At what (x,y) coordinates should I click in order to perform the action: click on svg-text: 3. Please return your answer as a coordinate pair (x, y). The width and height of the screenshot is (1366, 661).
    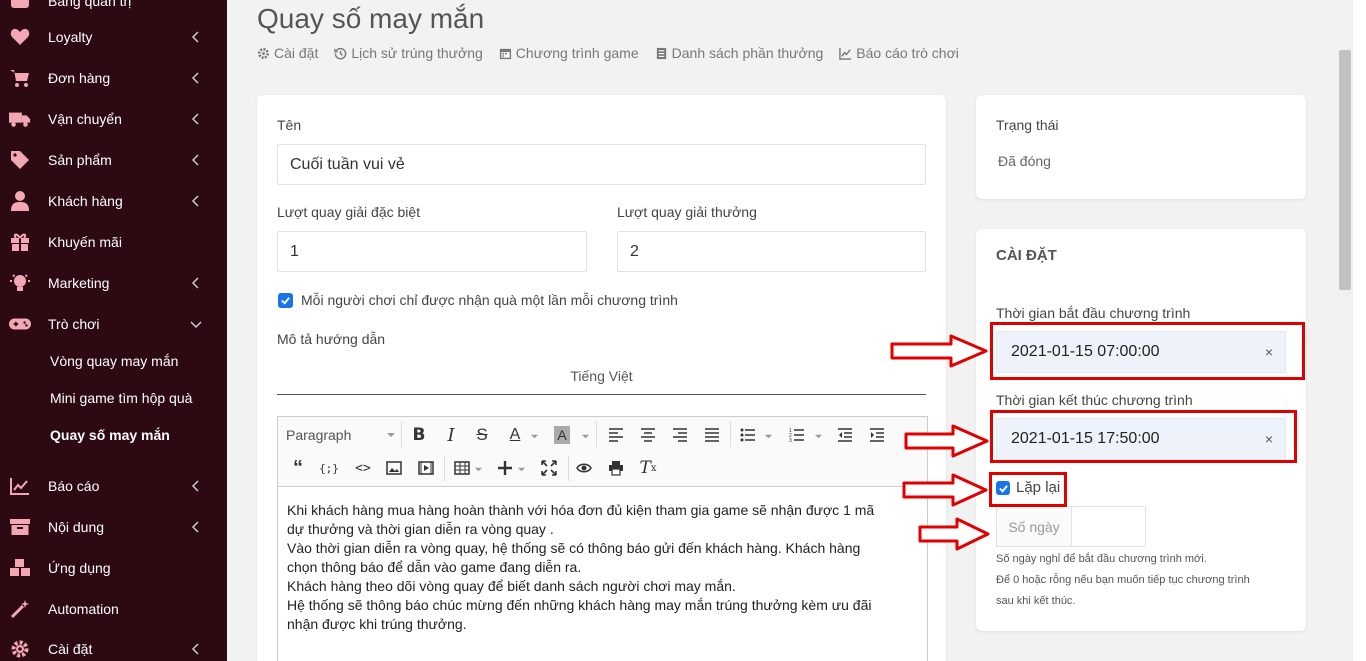
    Looking at the image, I should click on (790, 440).